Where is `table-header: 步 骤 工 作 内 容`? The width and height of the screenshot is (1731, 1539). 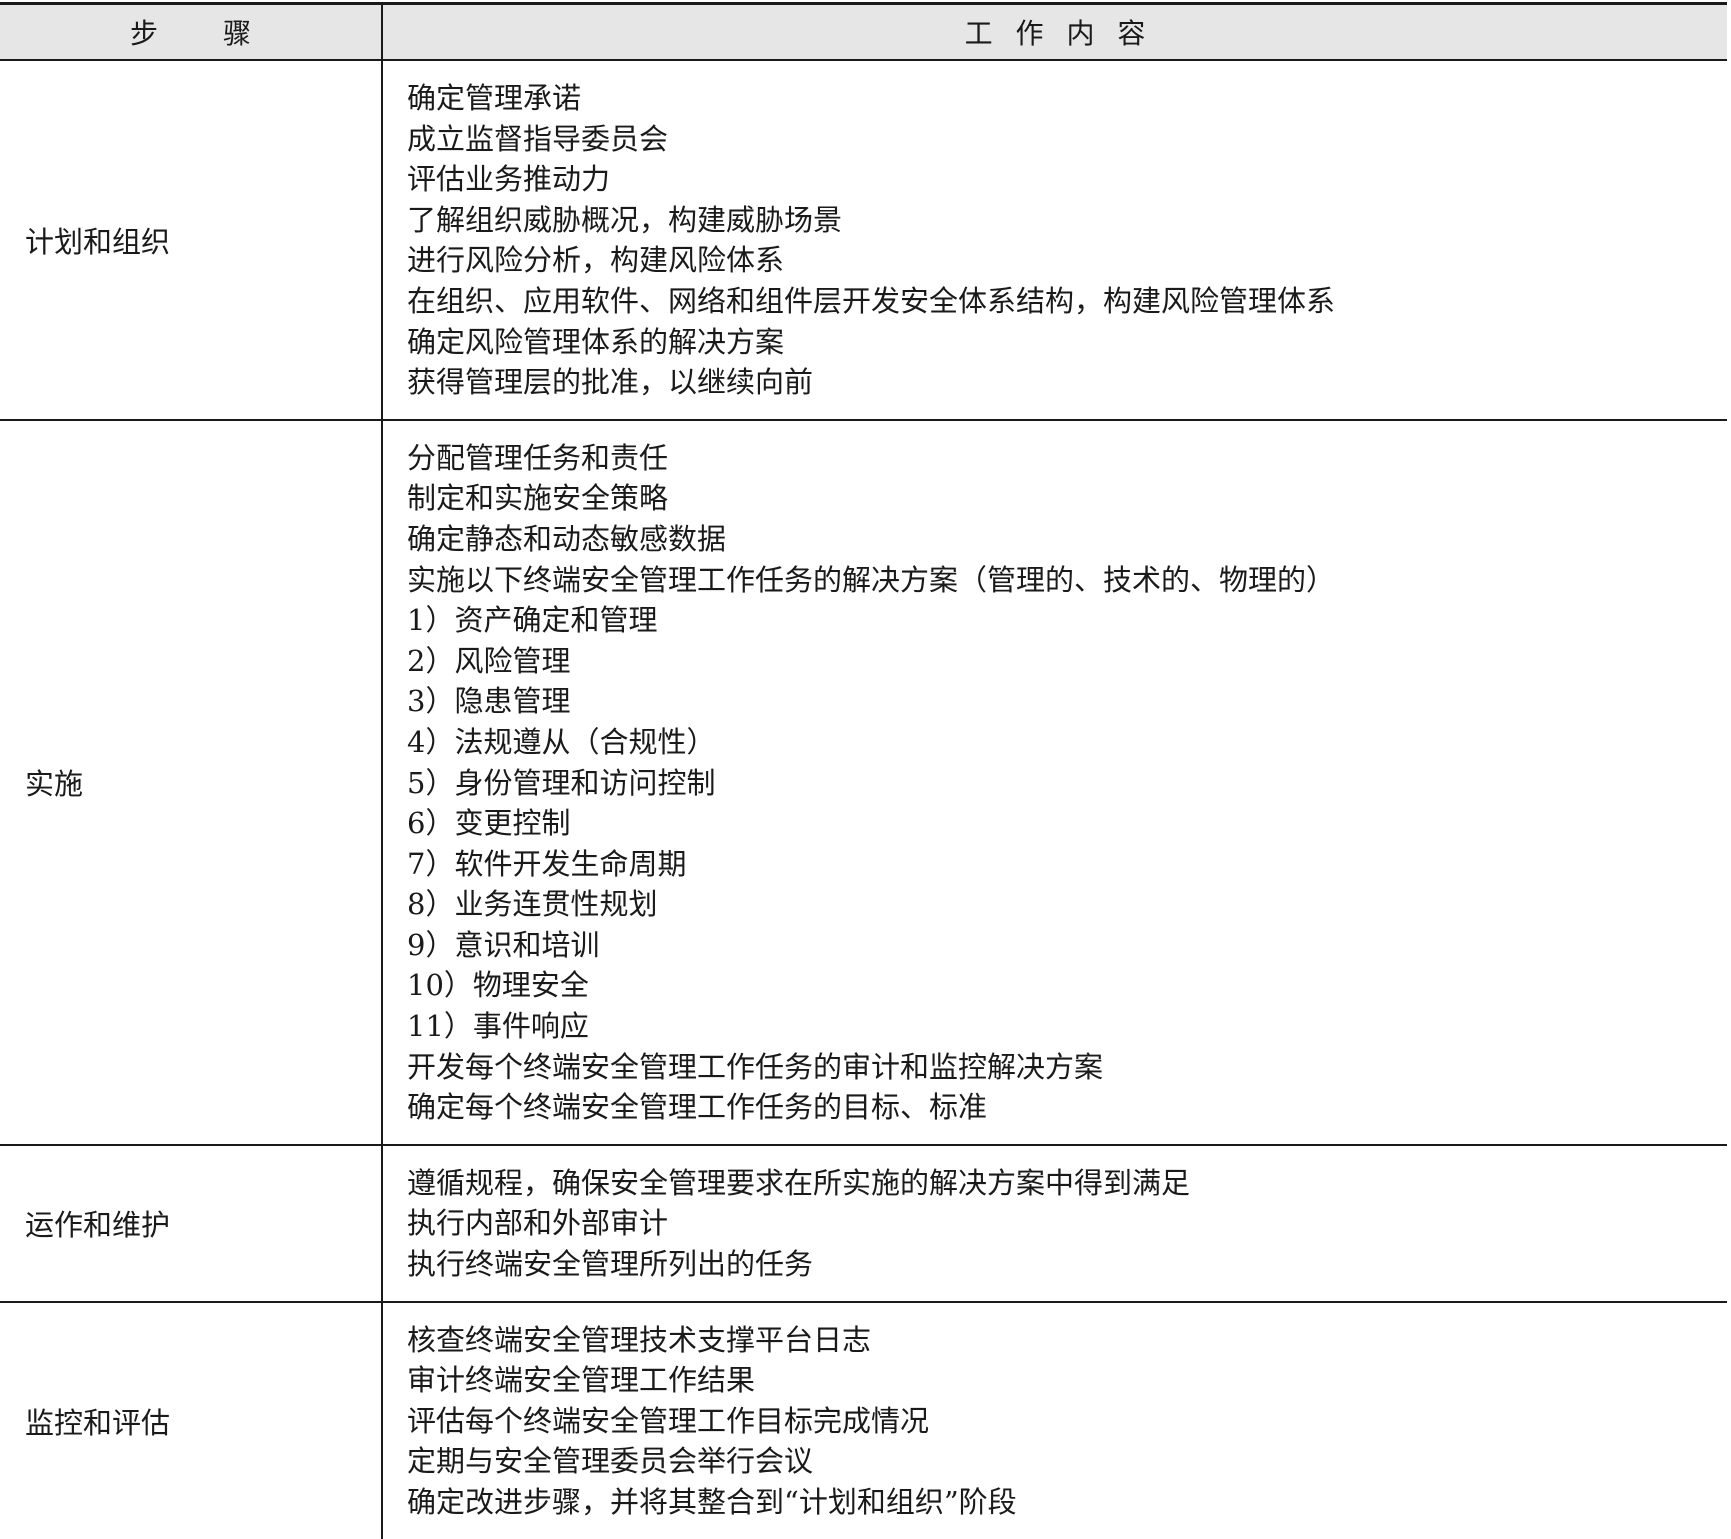
table-header: 步 骤 工 作 内 容 is located at coordinates (863, 31).